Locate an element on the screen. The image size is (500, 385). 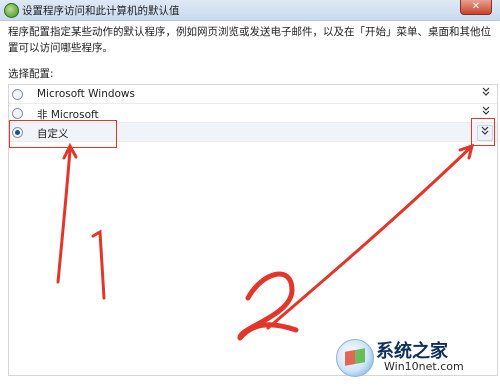
watermark-url: Win10net.com is located at coordinates (424, 366).